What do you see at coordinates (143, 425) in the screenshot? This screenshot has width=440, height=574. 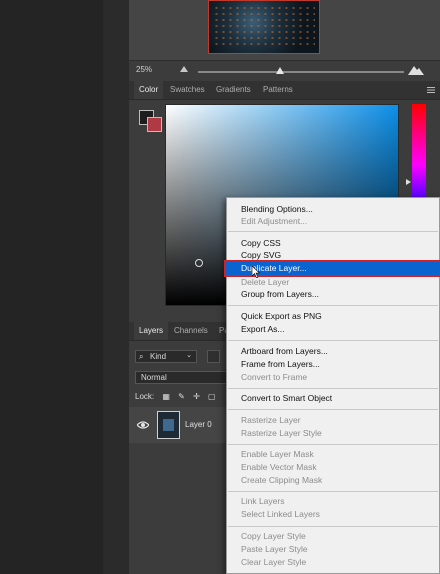 I see `visibility-eye-icon` at bounding box center [143, 425].